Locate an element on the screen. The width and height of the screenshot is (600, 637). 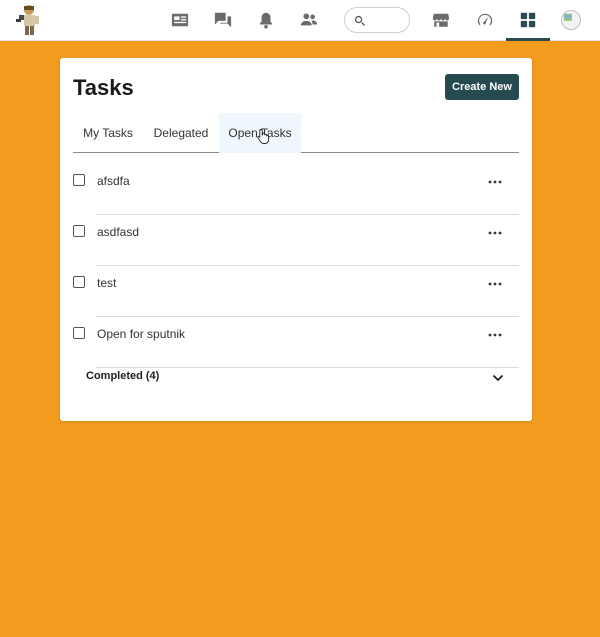
task-tabs: My Tasks Delegated Open Tasks is located at coordinates (296, 133).